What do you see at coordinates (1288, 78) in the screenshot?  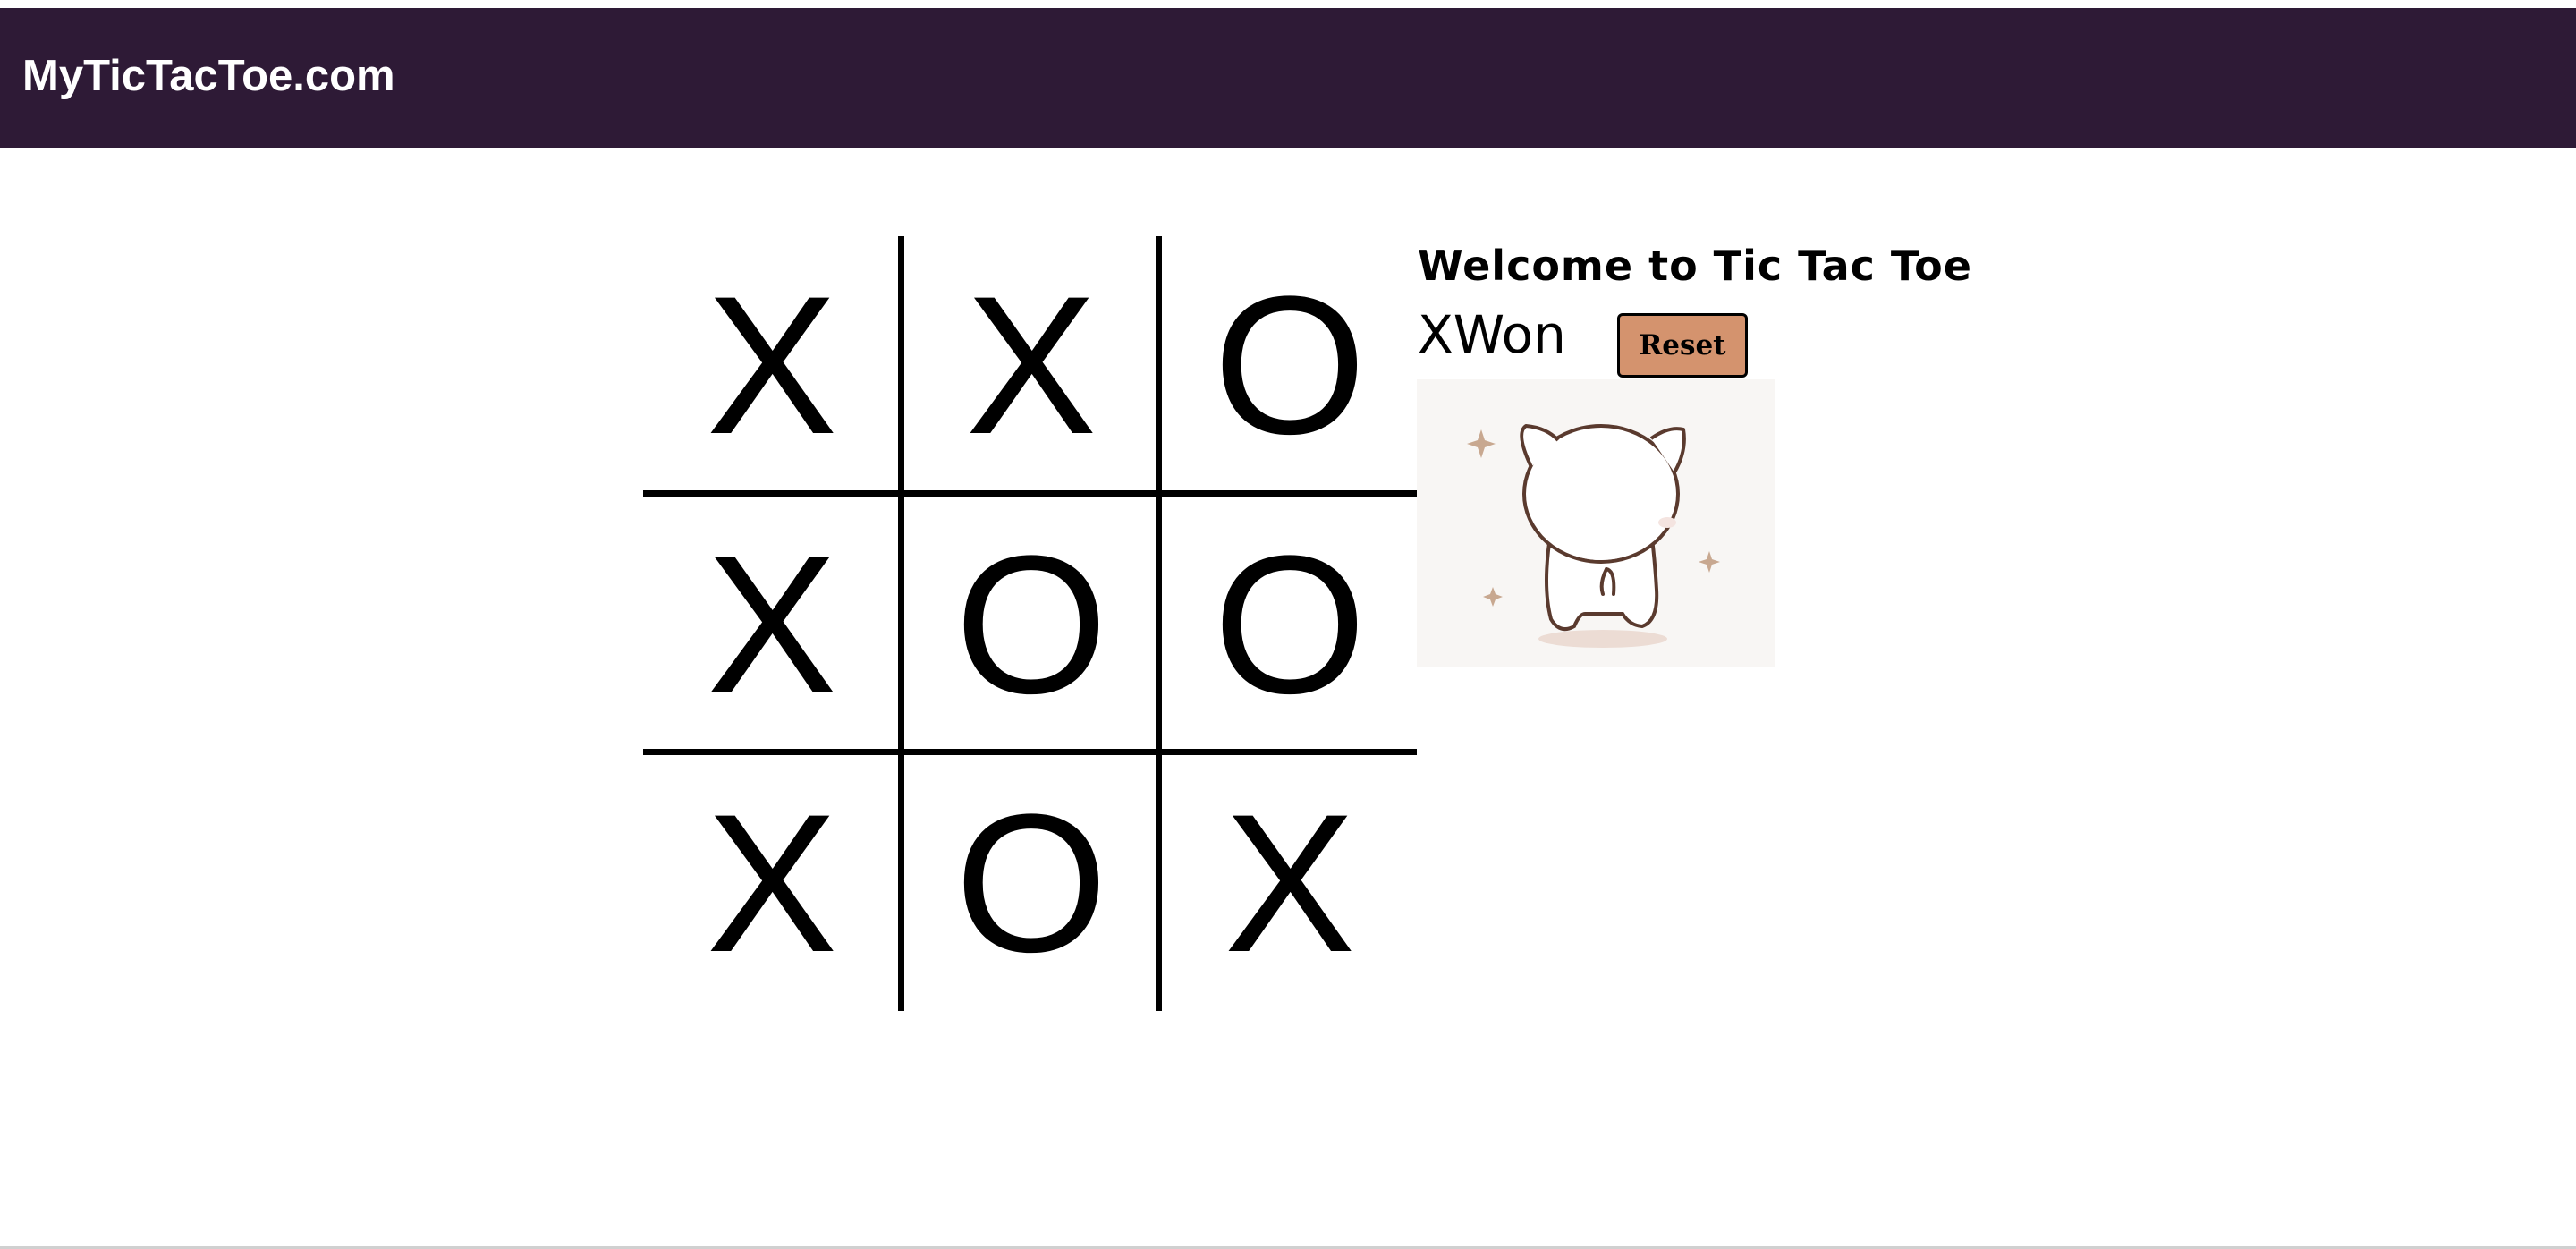 I see `navbar: MyTicTacToe.com` at bounding box center [1288, 78].